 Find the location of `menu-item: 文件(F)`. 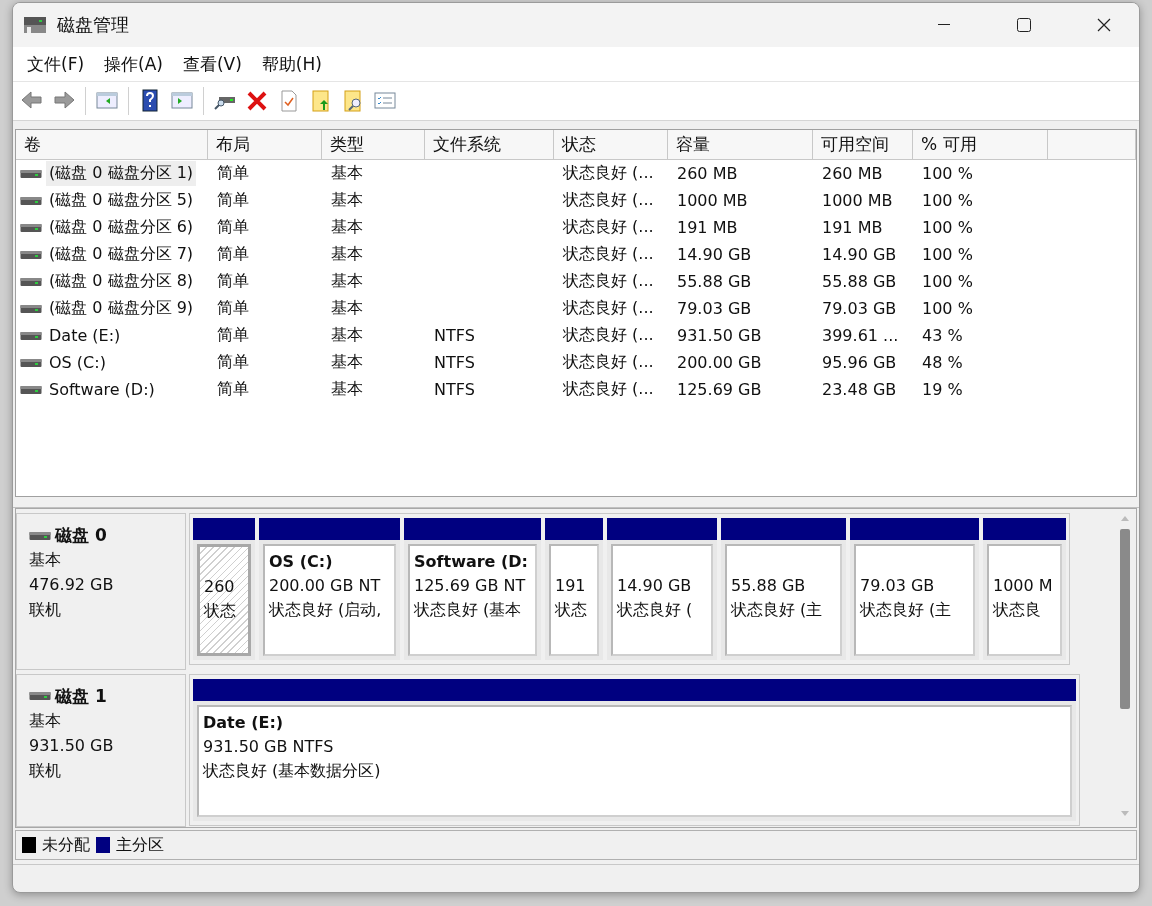

menu-item: 文件(F) is located at coordinates (56, 64).